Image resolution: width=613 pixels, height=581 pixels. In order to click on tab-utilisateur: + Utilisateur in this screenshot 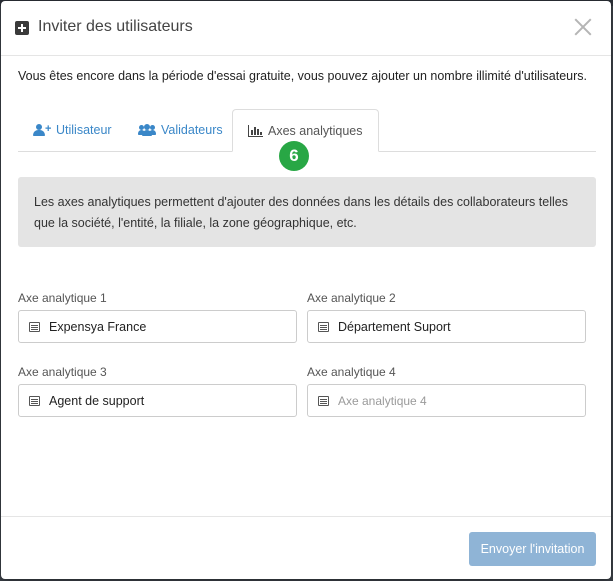, I will do `click(72, 129)`.